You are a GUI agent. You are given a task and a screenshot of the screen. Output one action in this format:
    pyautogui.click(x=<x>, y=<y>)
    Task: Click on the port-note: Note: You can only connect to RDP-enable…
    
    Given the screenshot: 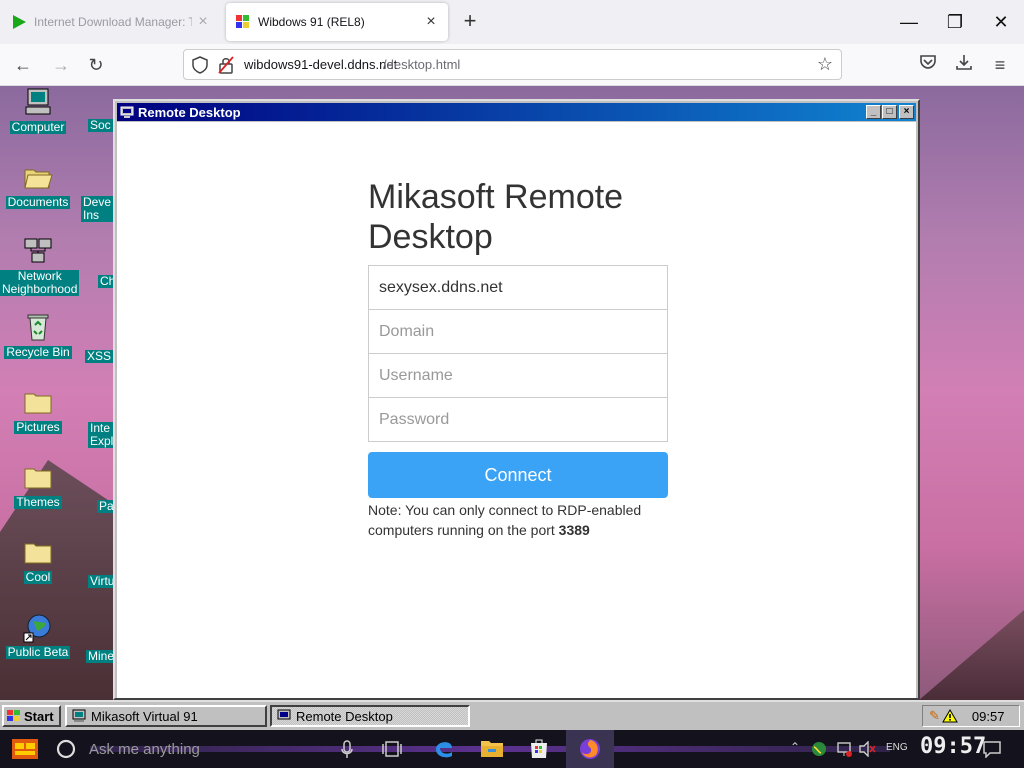 What is the action you would take?
    pyautogui.click(x=518, y=520)
    